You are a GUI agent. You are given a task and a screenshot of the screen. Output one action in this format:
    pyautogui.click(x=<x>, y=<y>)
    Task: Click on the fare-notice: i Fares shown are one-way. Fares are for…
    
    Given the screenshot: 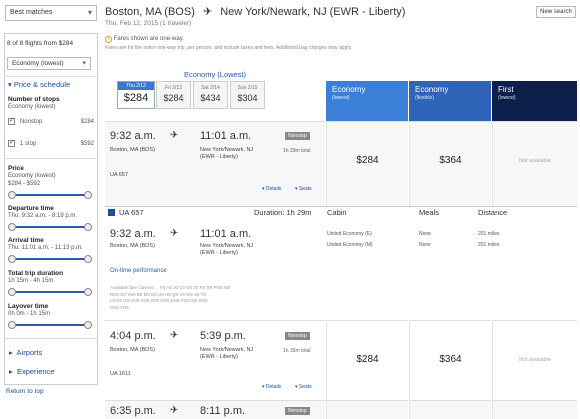 What is the action you would take?
    pyautogui.click(x=341, y=46)
    